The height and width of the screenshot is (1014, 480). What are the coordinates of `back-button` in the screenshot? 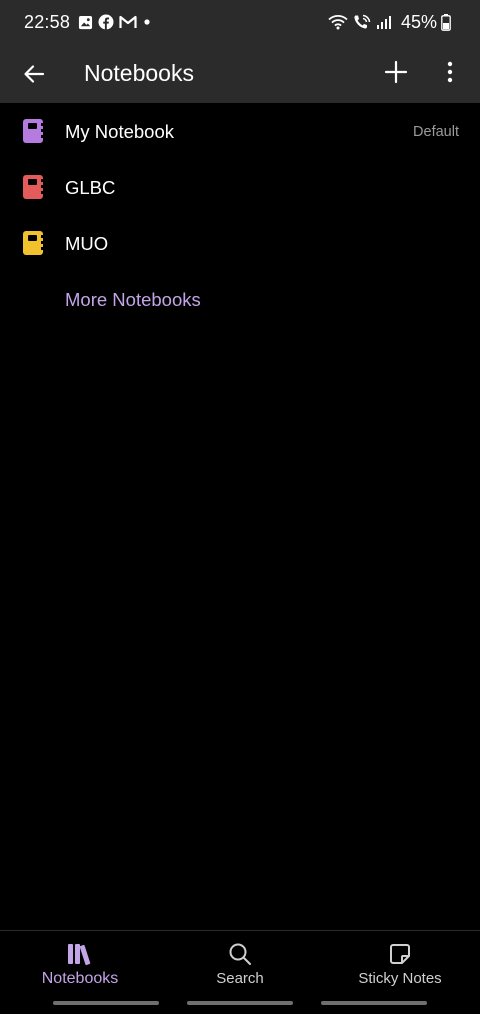 It's located at (34, 74).